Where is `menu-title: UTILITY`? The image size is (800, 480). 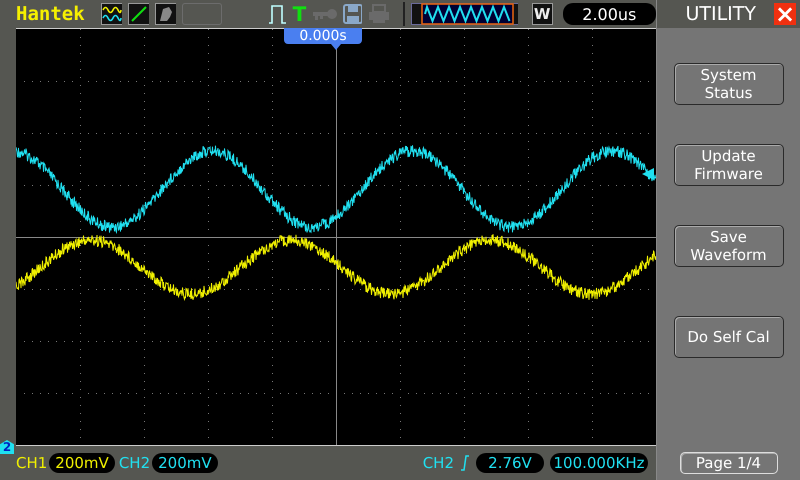
menu-title: UTILITY is located at coordinates (720, 14).